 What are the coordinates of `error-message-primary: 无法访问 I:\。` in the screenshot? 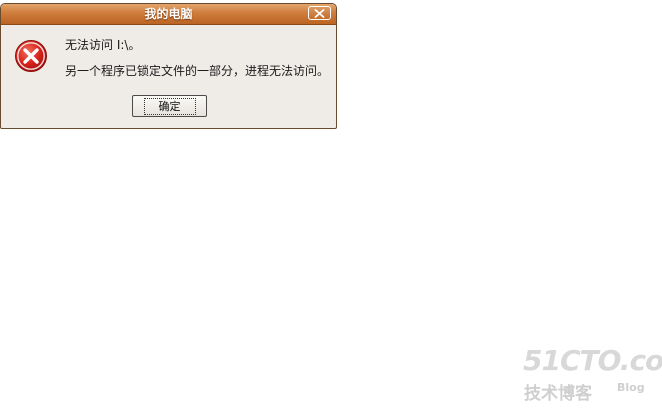 It's located at (103, 45).